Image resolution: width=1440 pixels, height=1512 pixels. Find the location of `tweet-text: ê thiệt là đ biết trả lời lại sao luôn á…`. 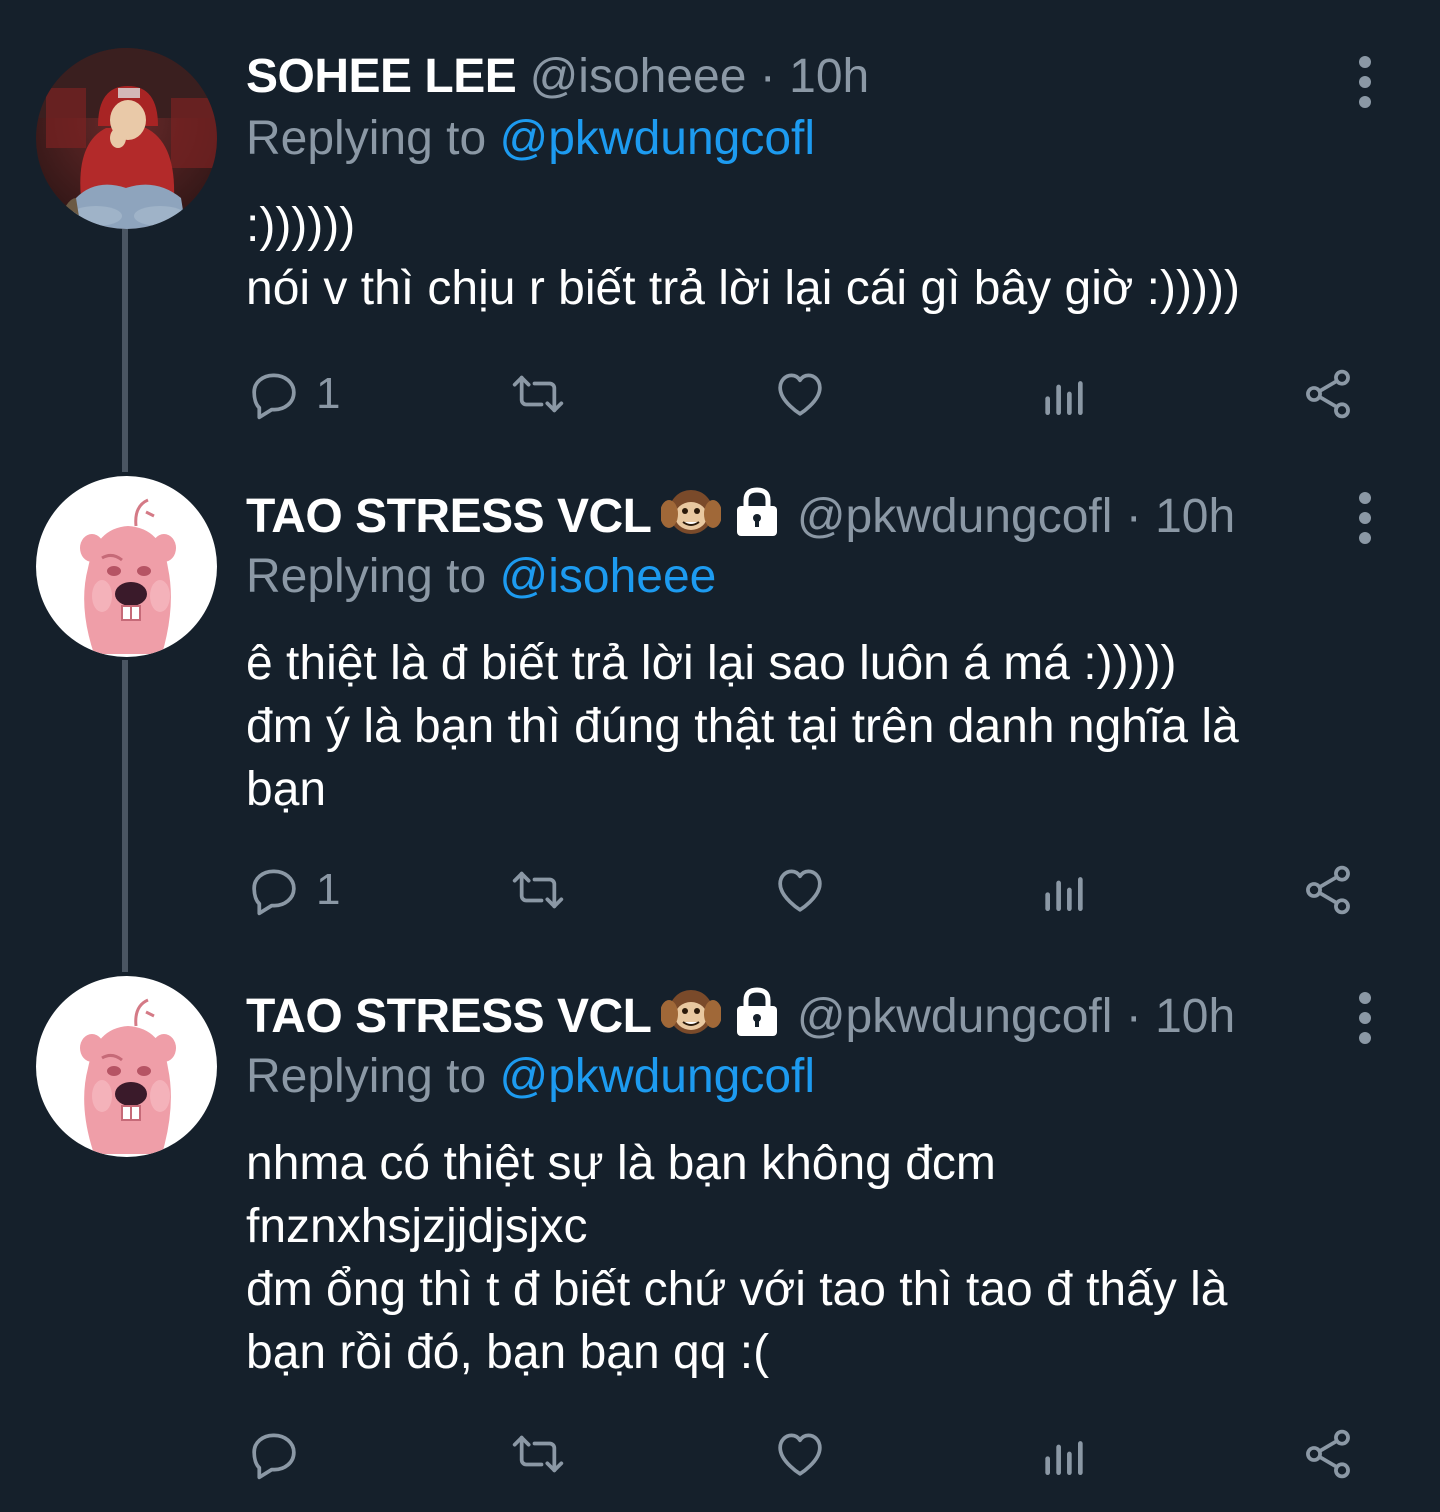

tweet-text: ê thiệt là đ biết trả lời lại sao luôn á… is located at coordinates (808, 726).